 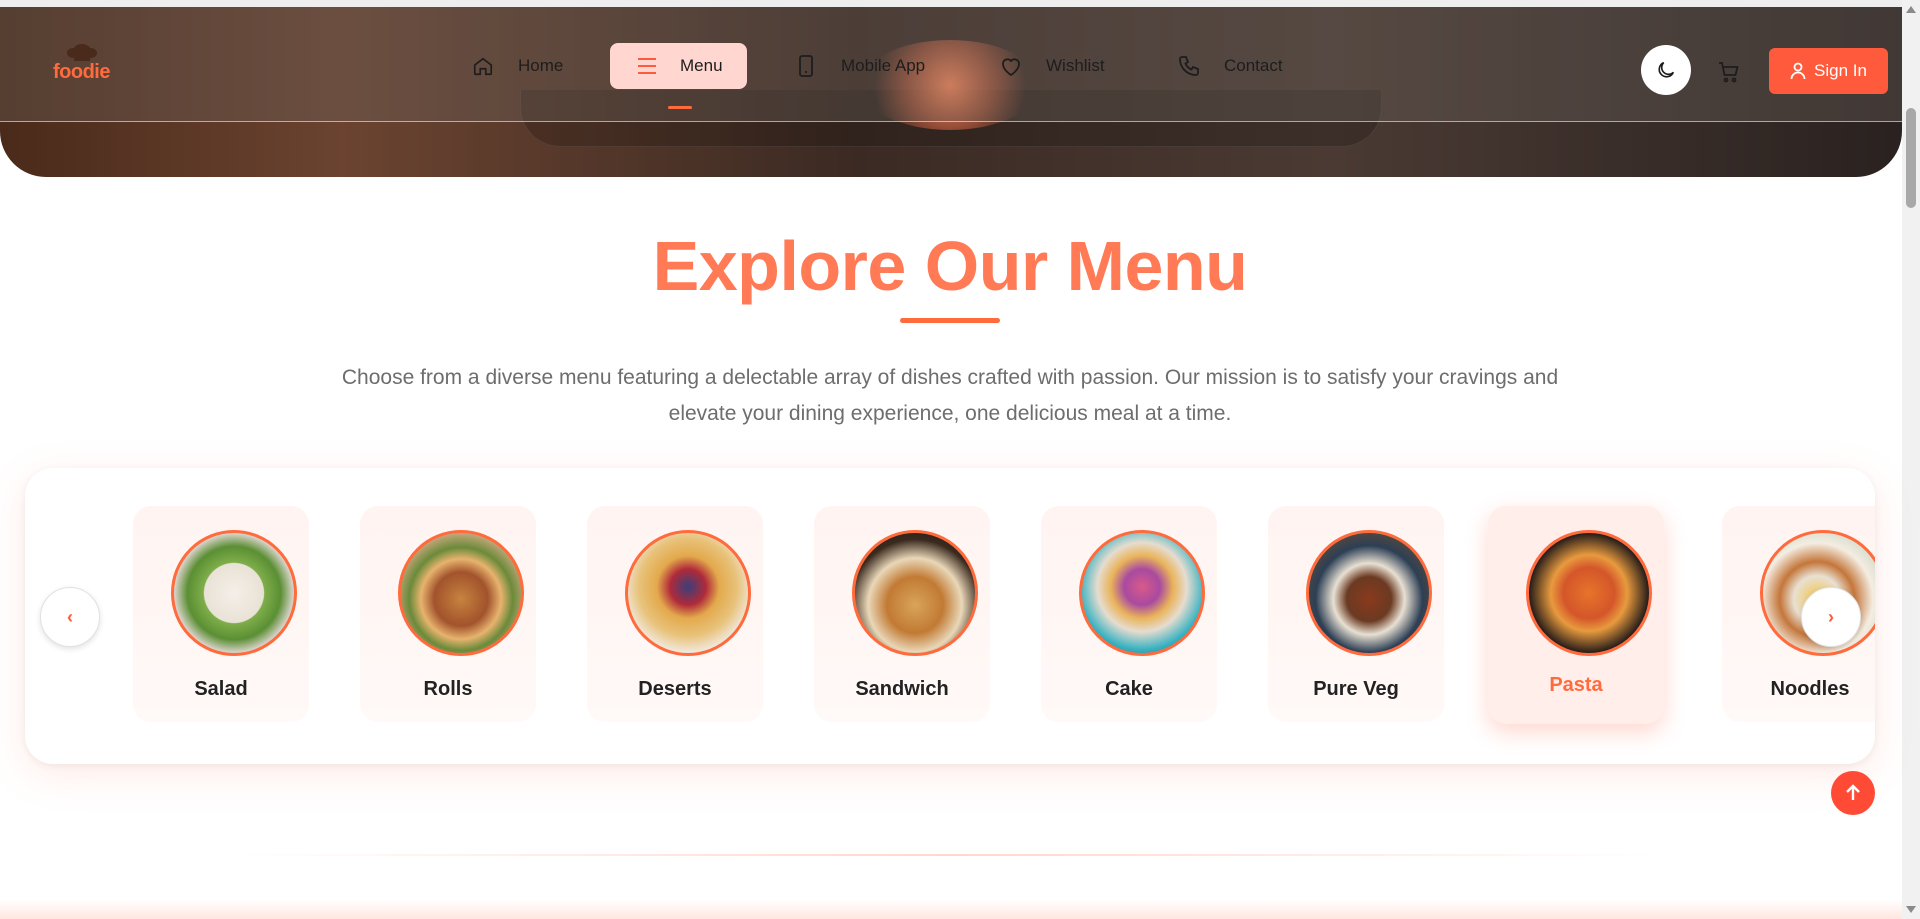 I want to click on cart-icon, so click(x=1729, y=72).